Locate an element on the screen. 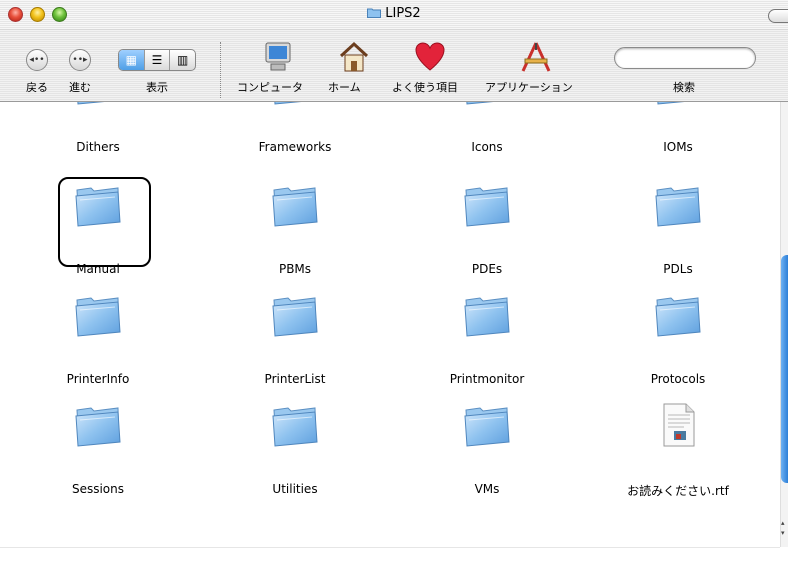  document-icon is located at coordinates (679, 425).